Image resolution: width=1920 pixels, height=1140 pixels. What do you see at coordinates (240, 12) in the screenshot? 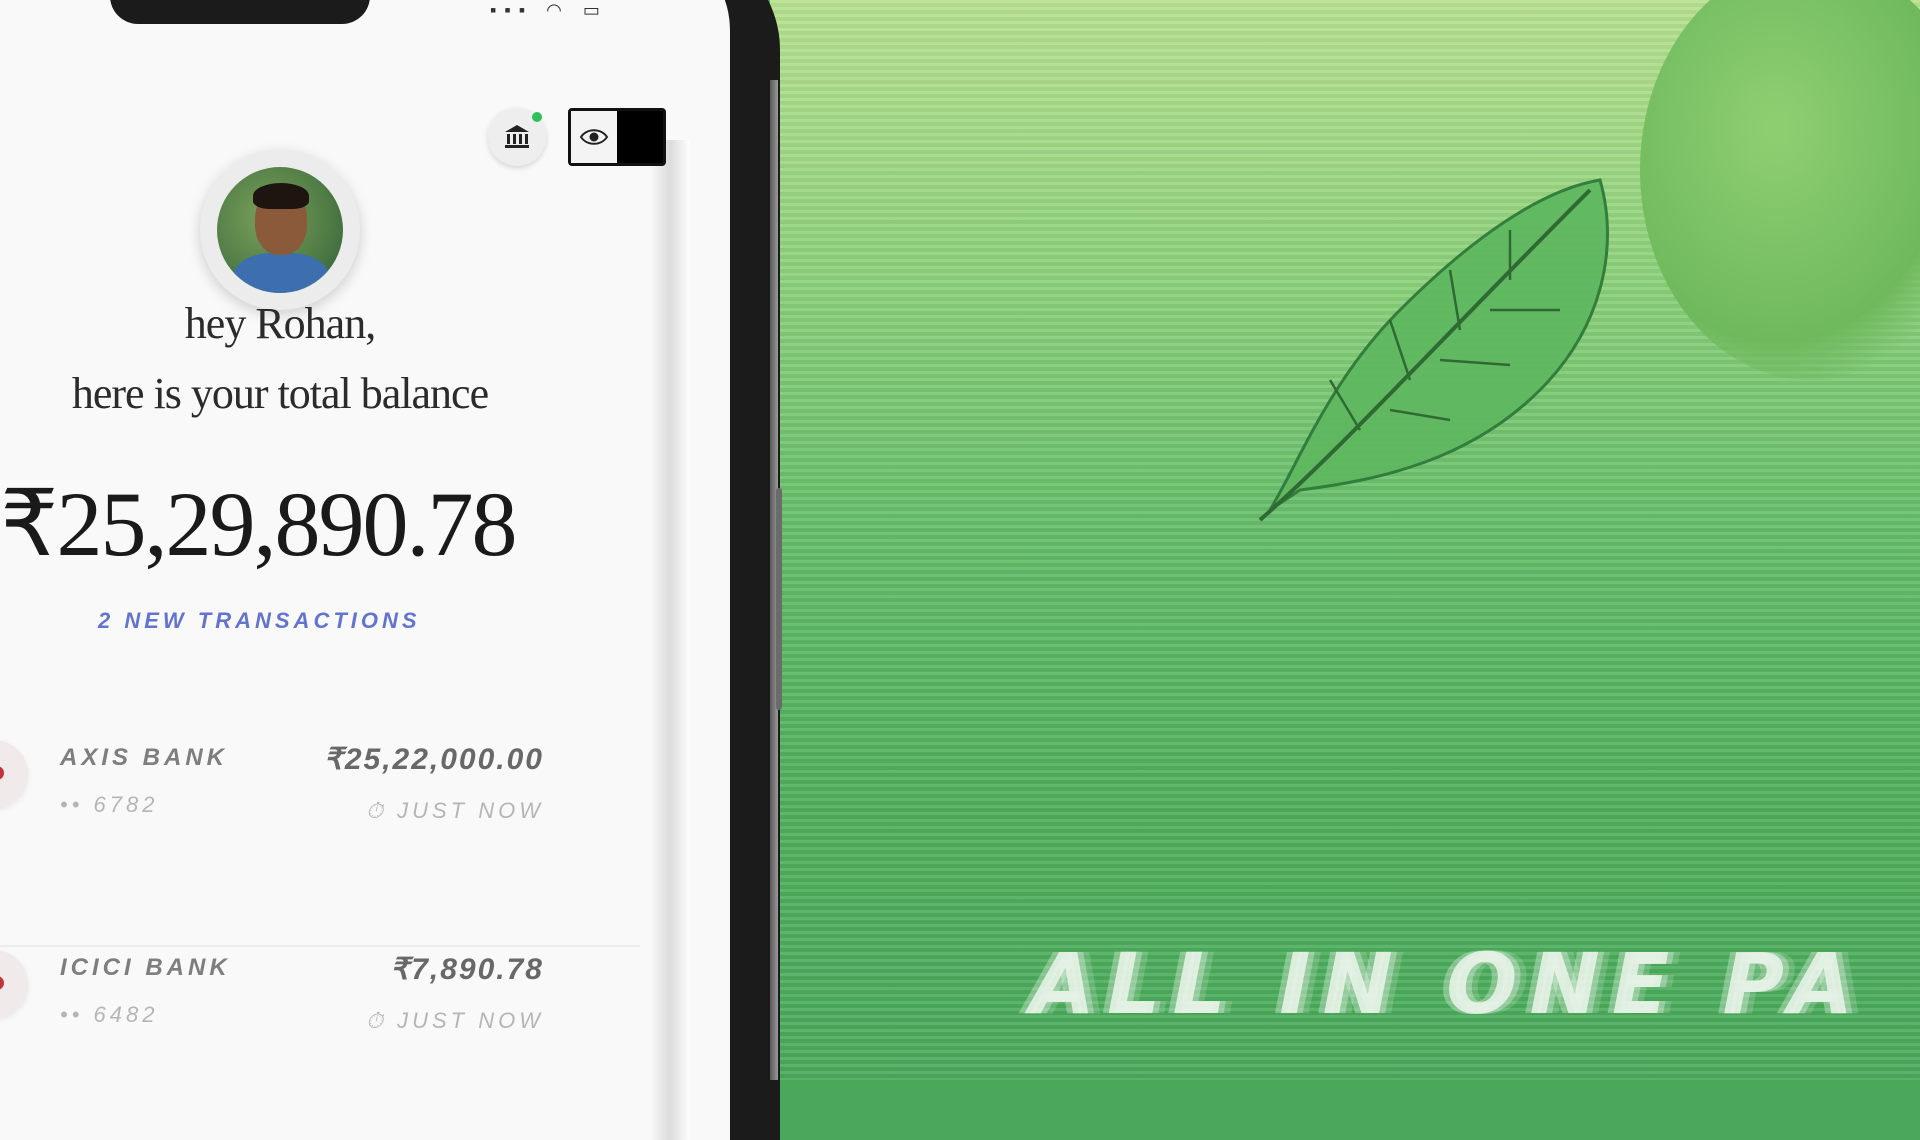
I see `phone-notch` at bounding box center [240, 12].